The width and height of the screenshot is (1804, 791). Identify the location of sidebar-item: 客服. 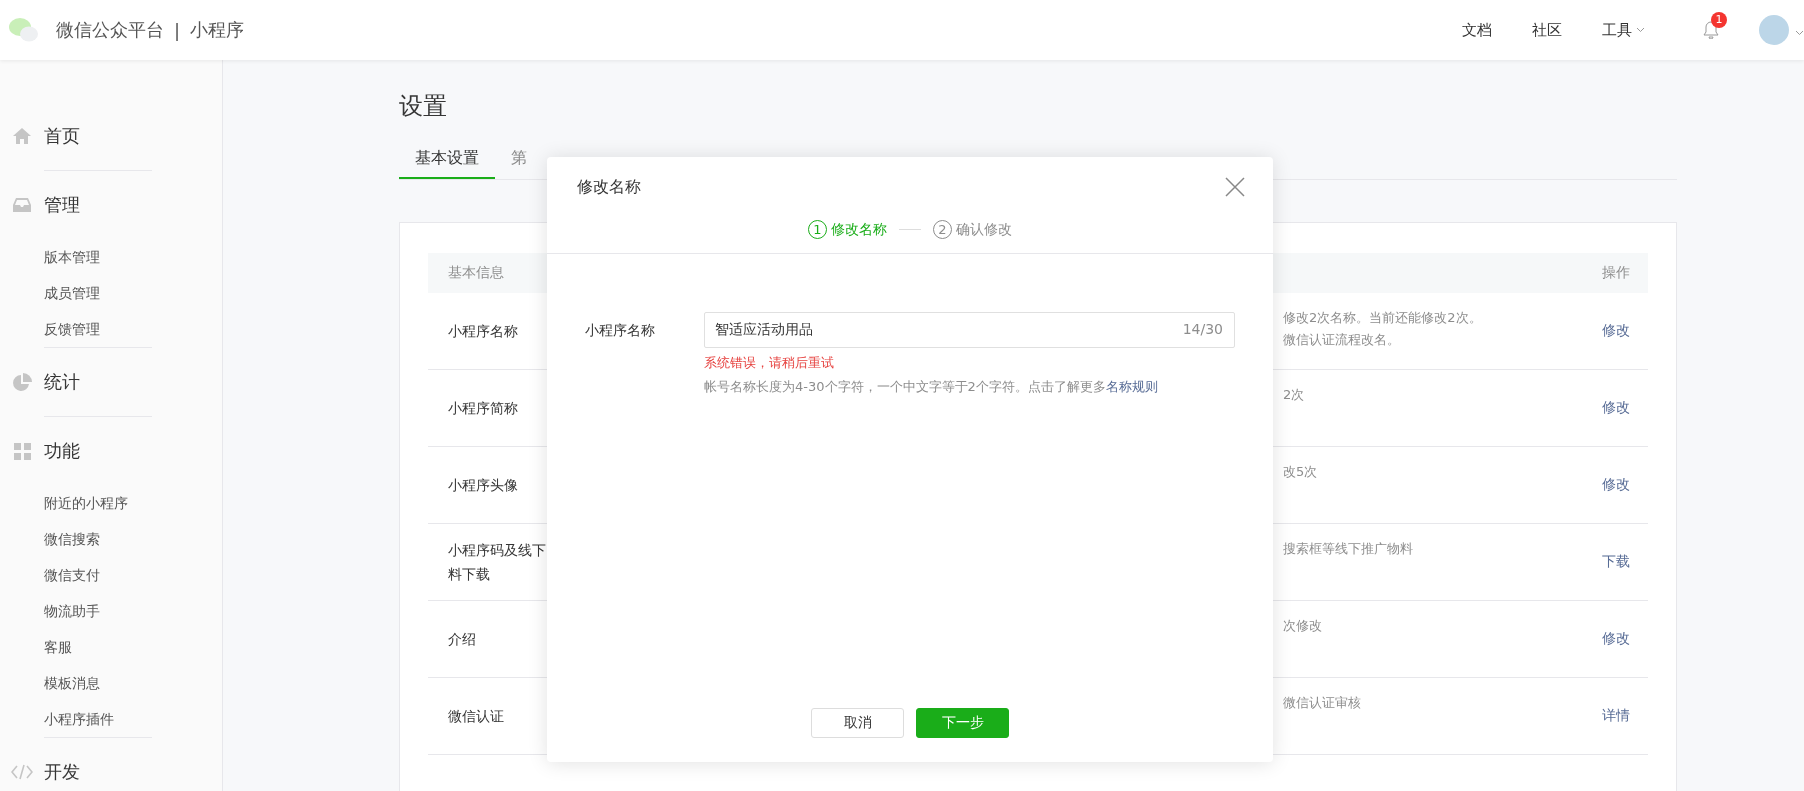
(111, 647).